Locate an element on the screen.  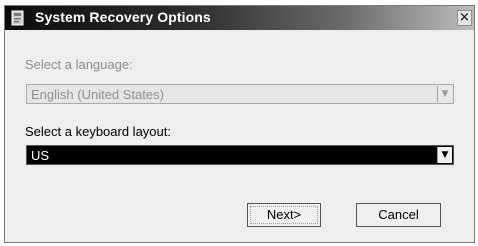
cancel-button-label: Cancel is located at coordinates (398, 214).